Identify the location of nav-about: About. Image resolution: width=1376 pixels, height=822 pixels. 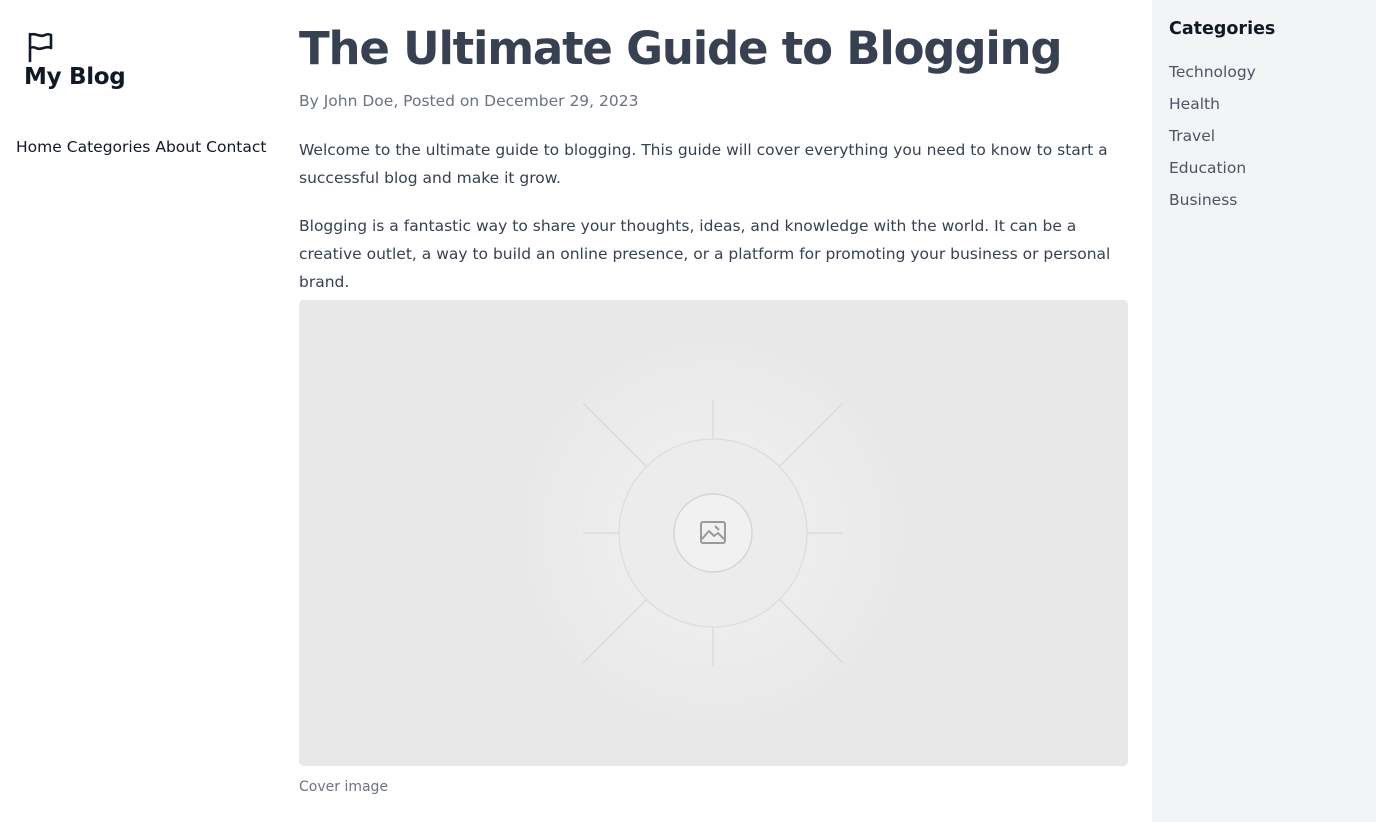
(178, 147).